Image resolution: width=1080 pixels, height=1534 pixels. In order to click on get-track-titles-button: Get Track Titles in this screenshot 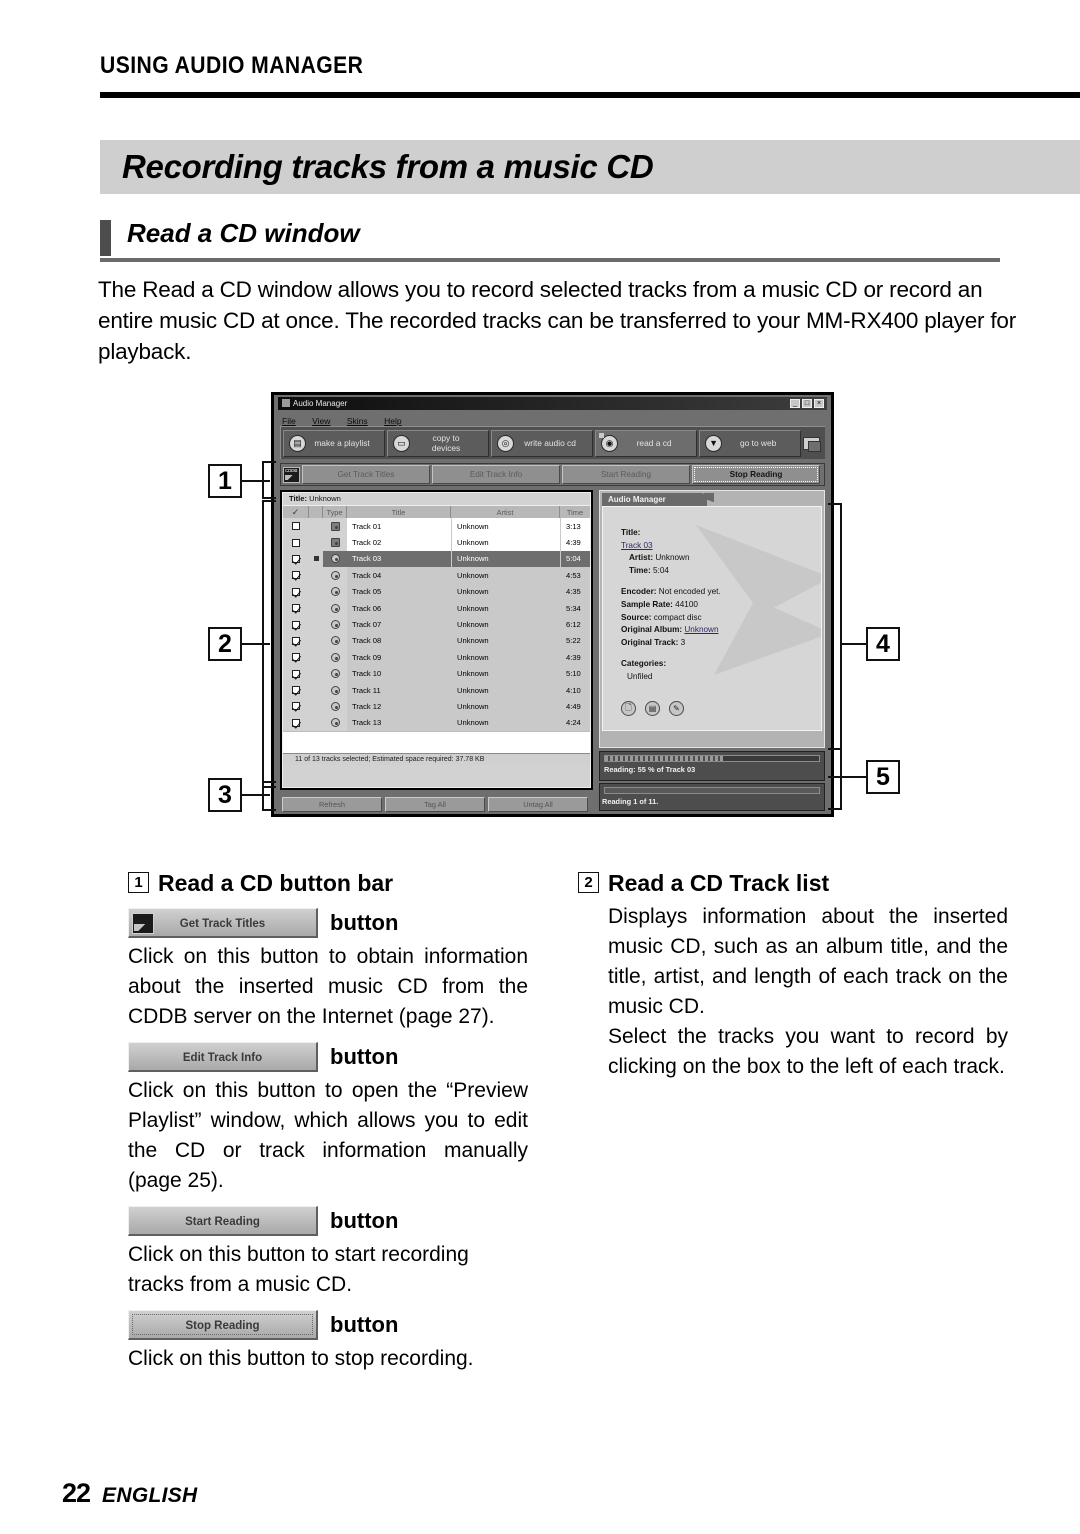, I will do `click(366, 474)`.